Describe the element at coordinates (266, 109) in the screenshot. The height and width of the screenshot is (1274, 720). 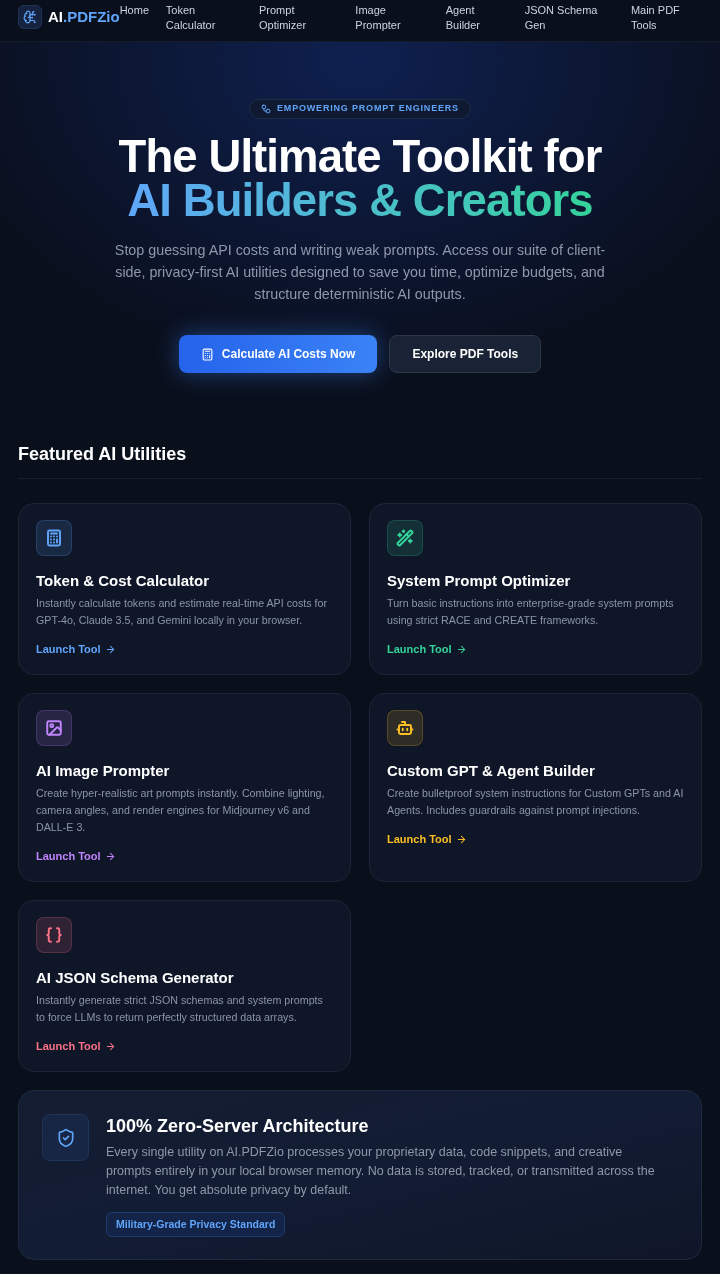
I see `nodes-icon` at that location.